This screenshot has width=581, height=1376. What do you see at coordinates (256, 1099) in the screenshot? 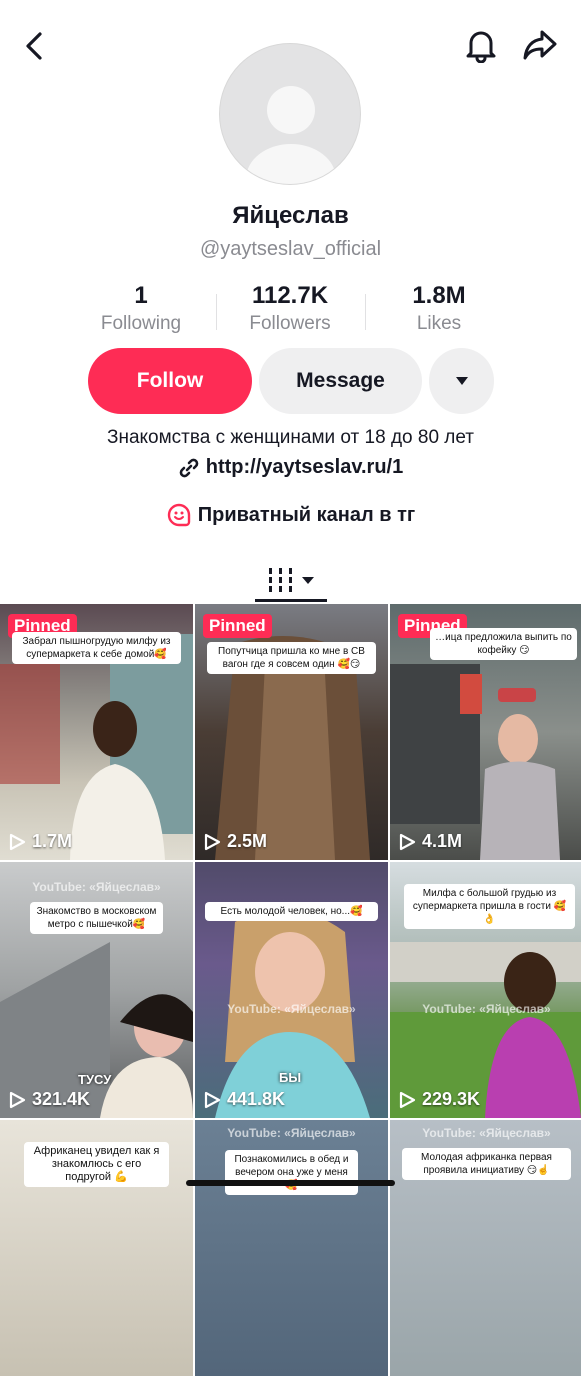
I see `view-count-text: 441.8K` at bounding box center [256, 1099].